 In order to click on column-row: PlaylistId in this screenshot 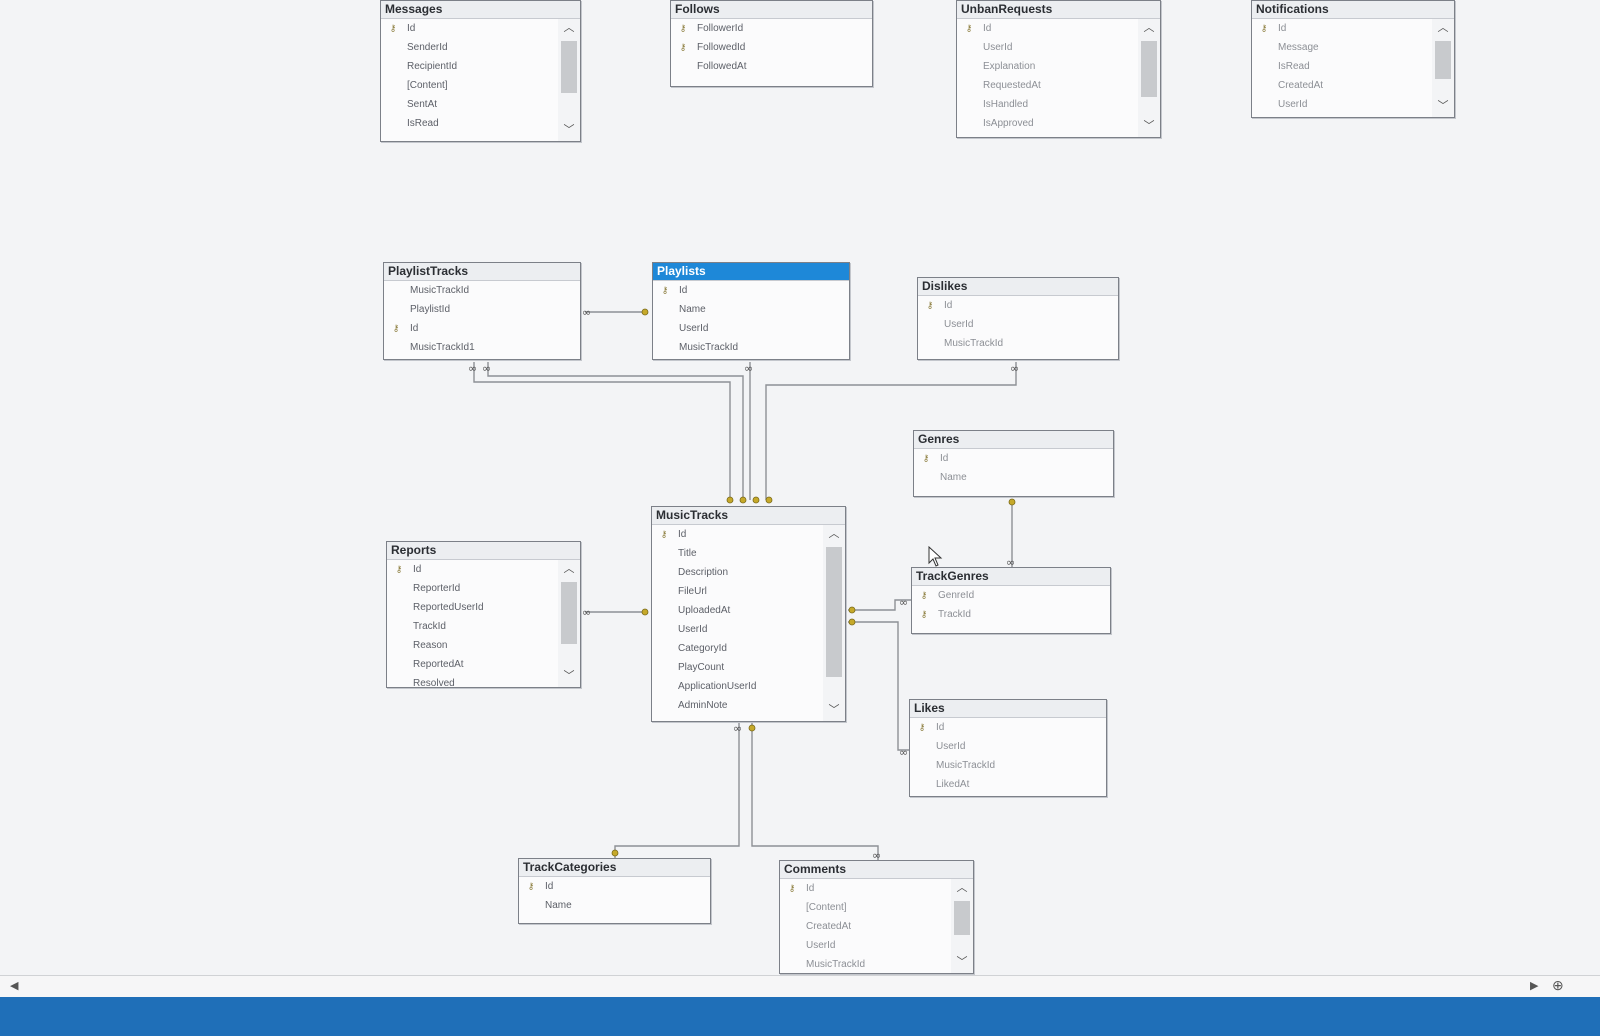, I will do `click(482, 309)`.